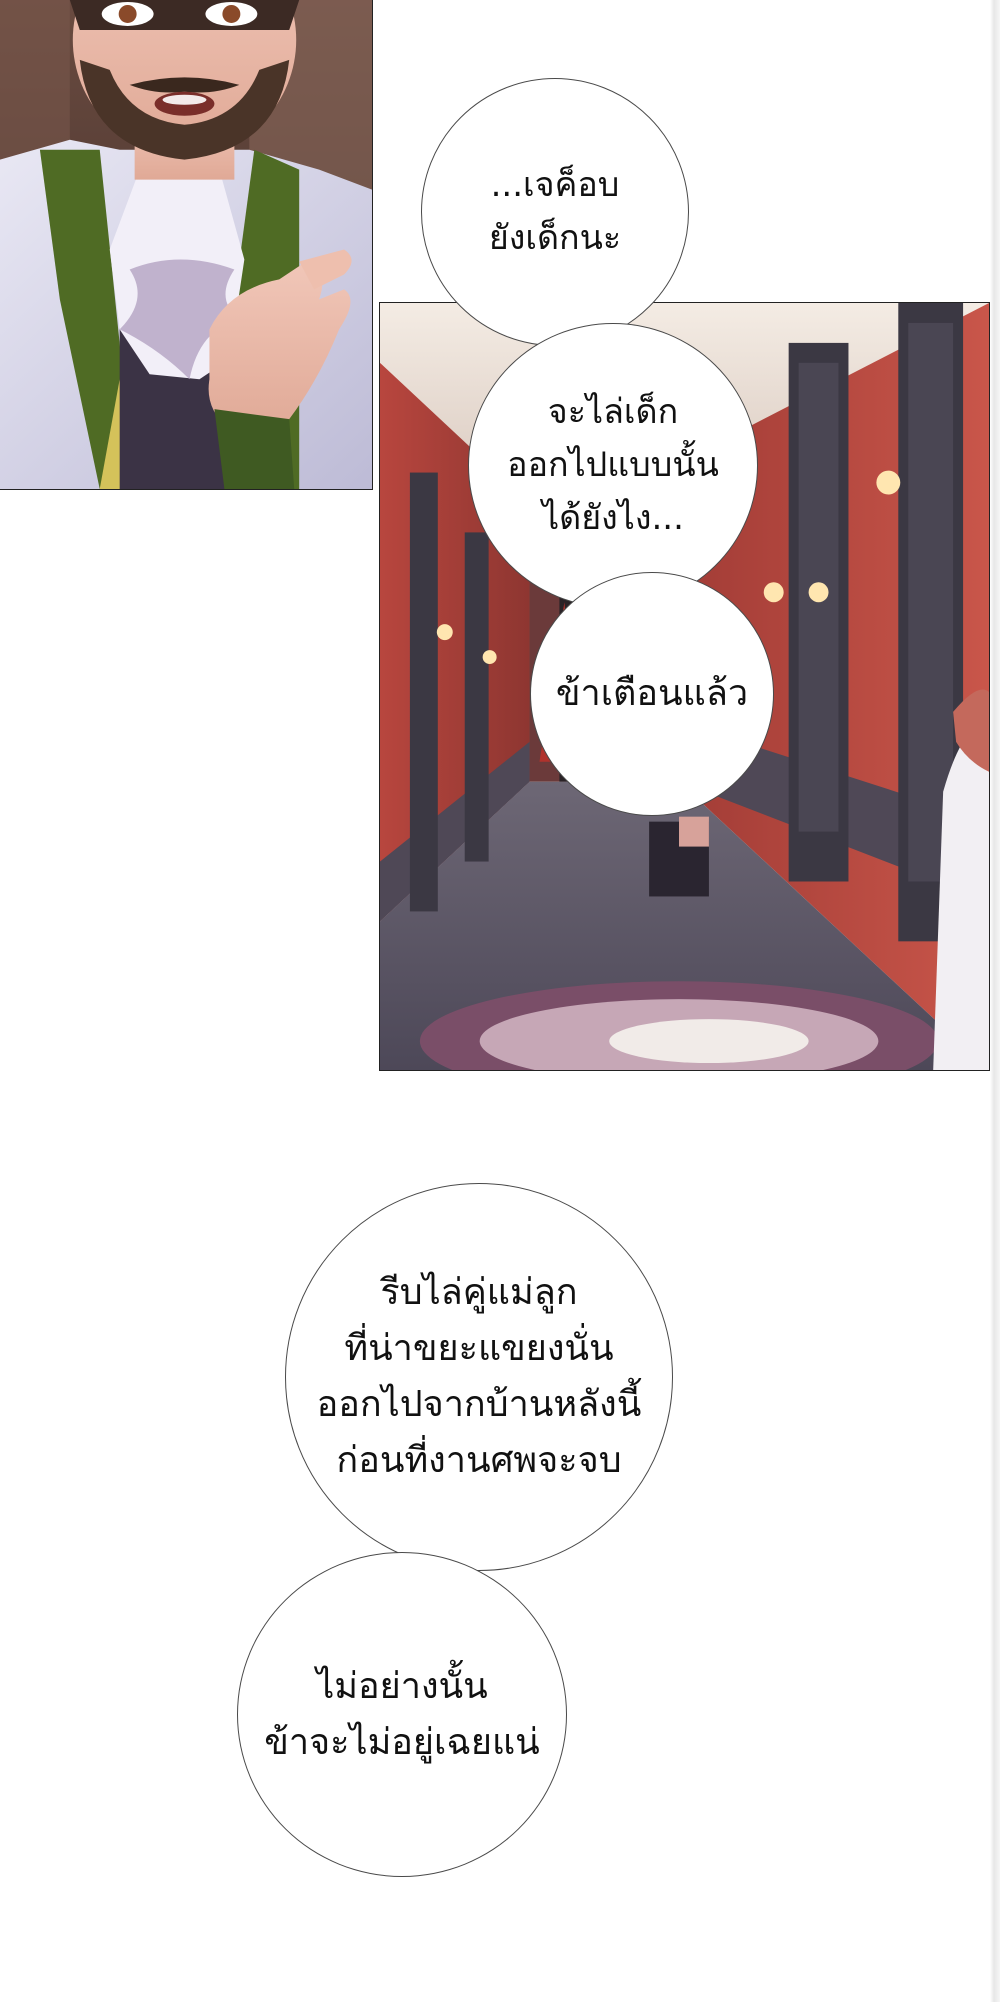 This screenshot has height=2002, width=1000. What do you see at coordinates (555, 212) in the screenshot?
I see `speech-bubble-jacob-young: ...เจค็อบ ยังเด็กนะ` at bounding box center [555, 212].